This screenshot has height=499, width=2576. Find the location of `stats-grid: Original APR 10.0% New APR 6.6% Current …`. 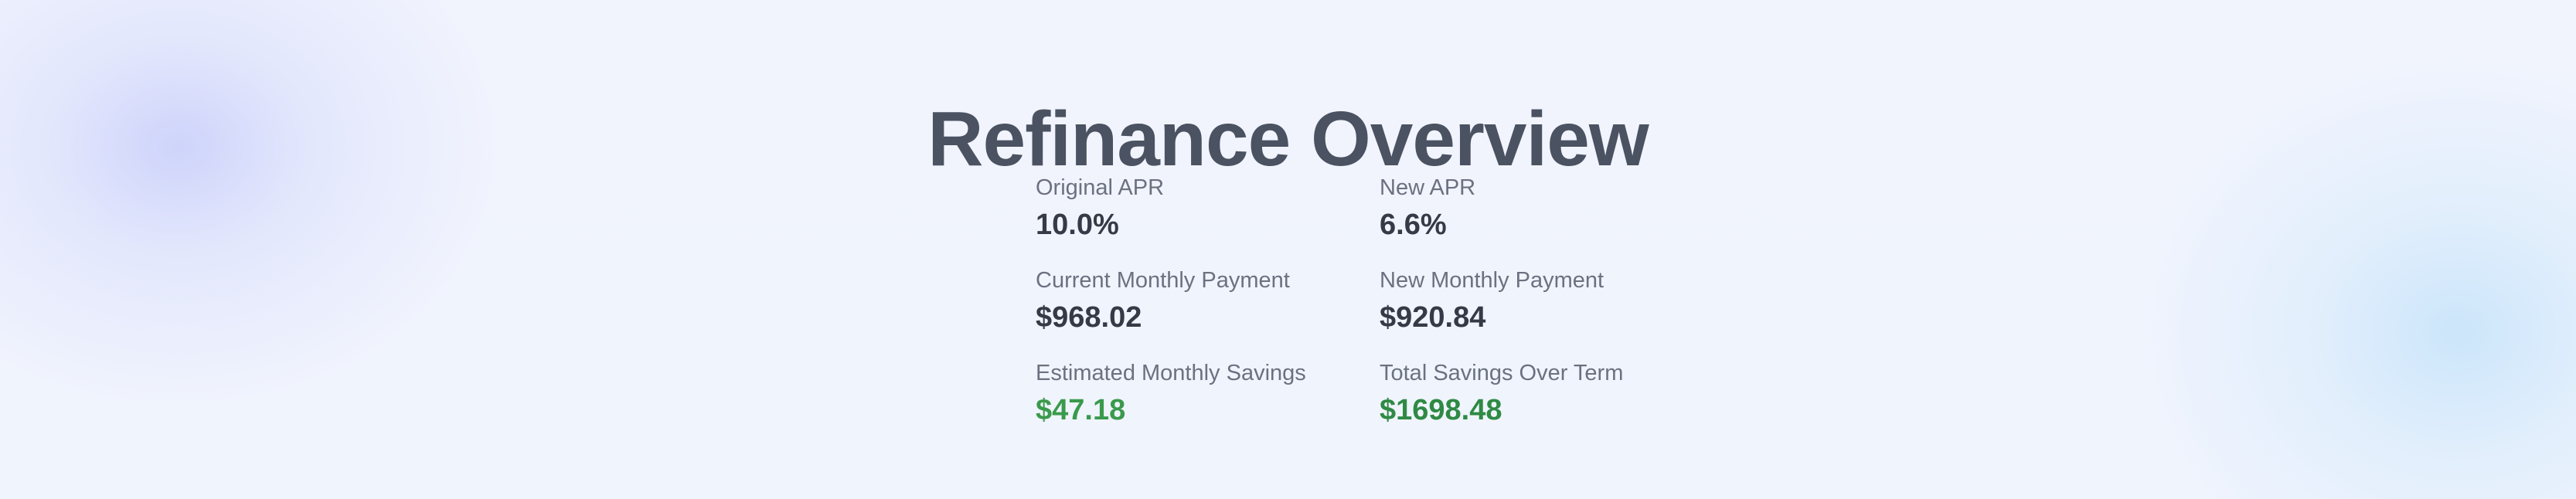

stats-grid: Original APR 10.0% New APR 6.6% Current … is located at coordinates (1380, 314).